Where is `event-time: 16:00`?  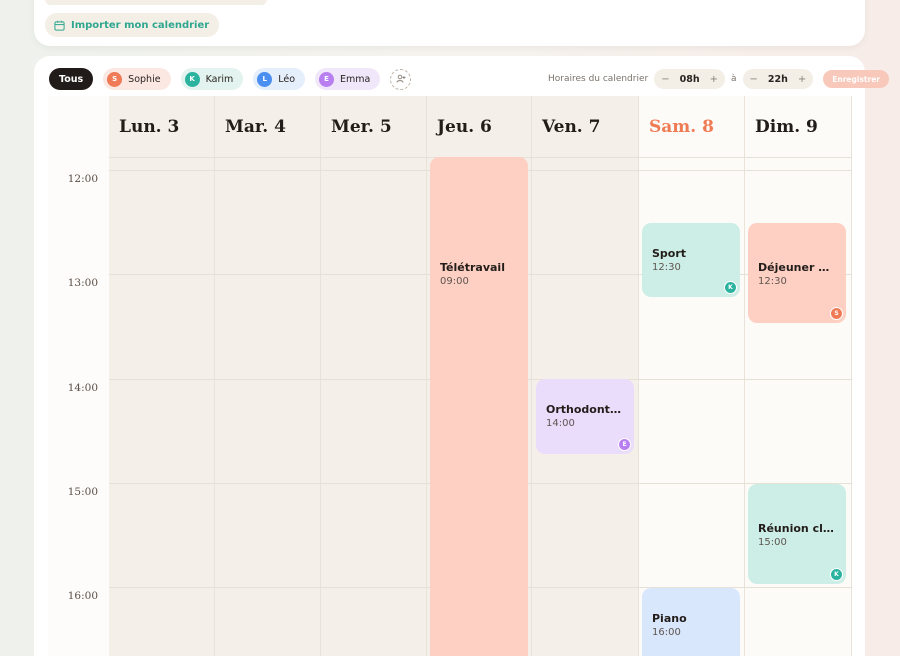 event-time: 16:00 is located at coordinates (666, 632).